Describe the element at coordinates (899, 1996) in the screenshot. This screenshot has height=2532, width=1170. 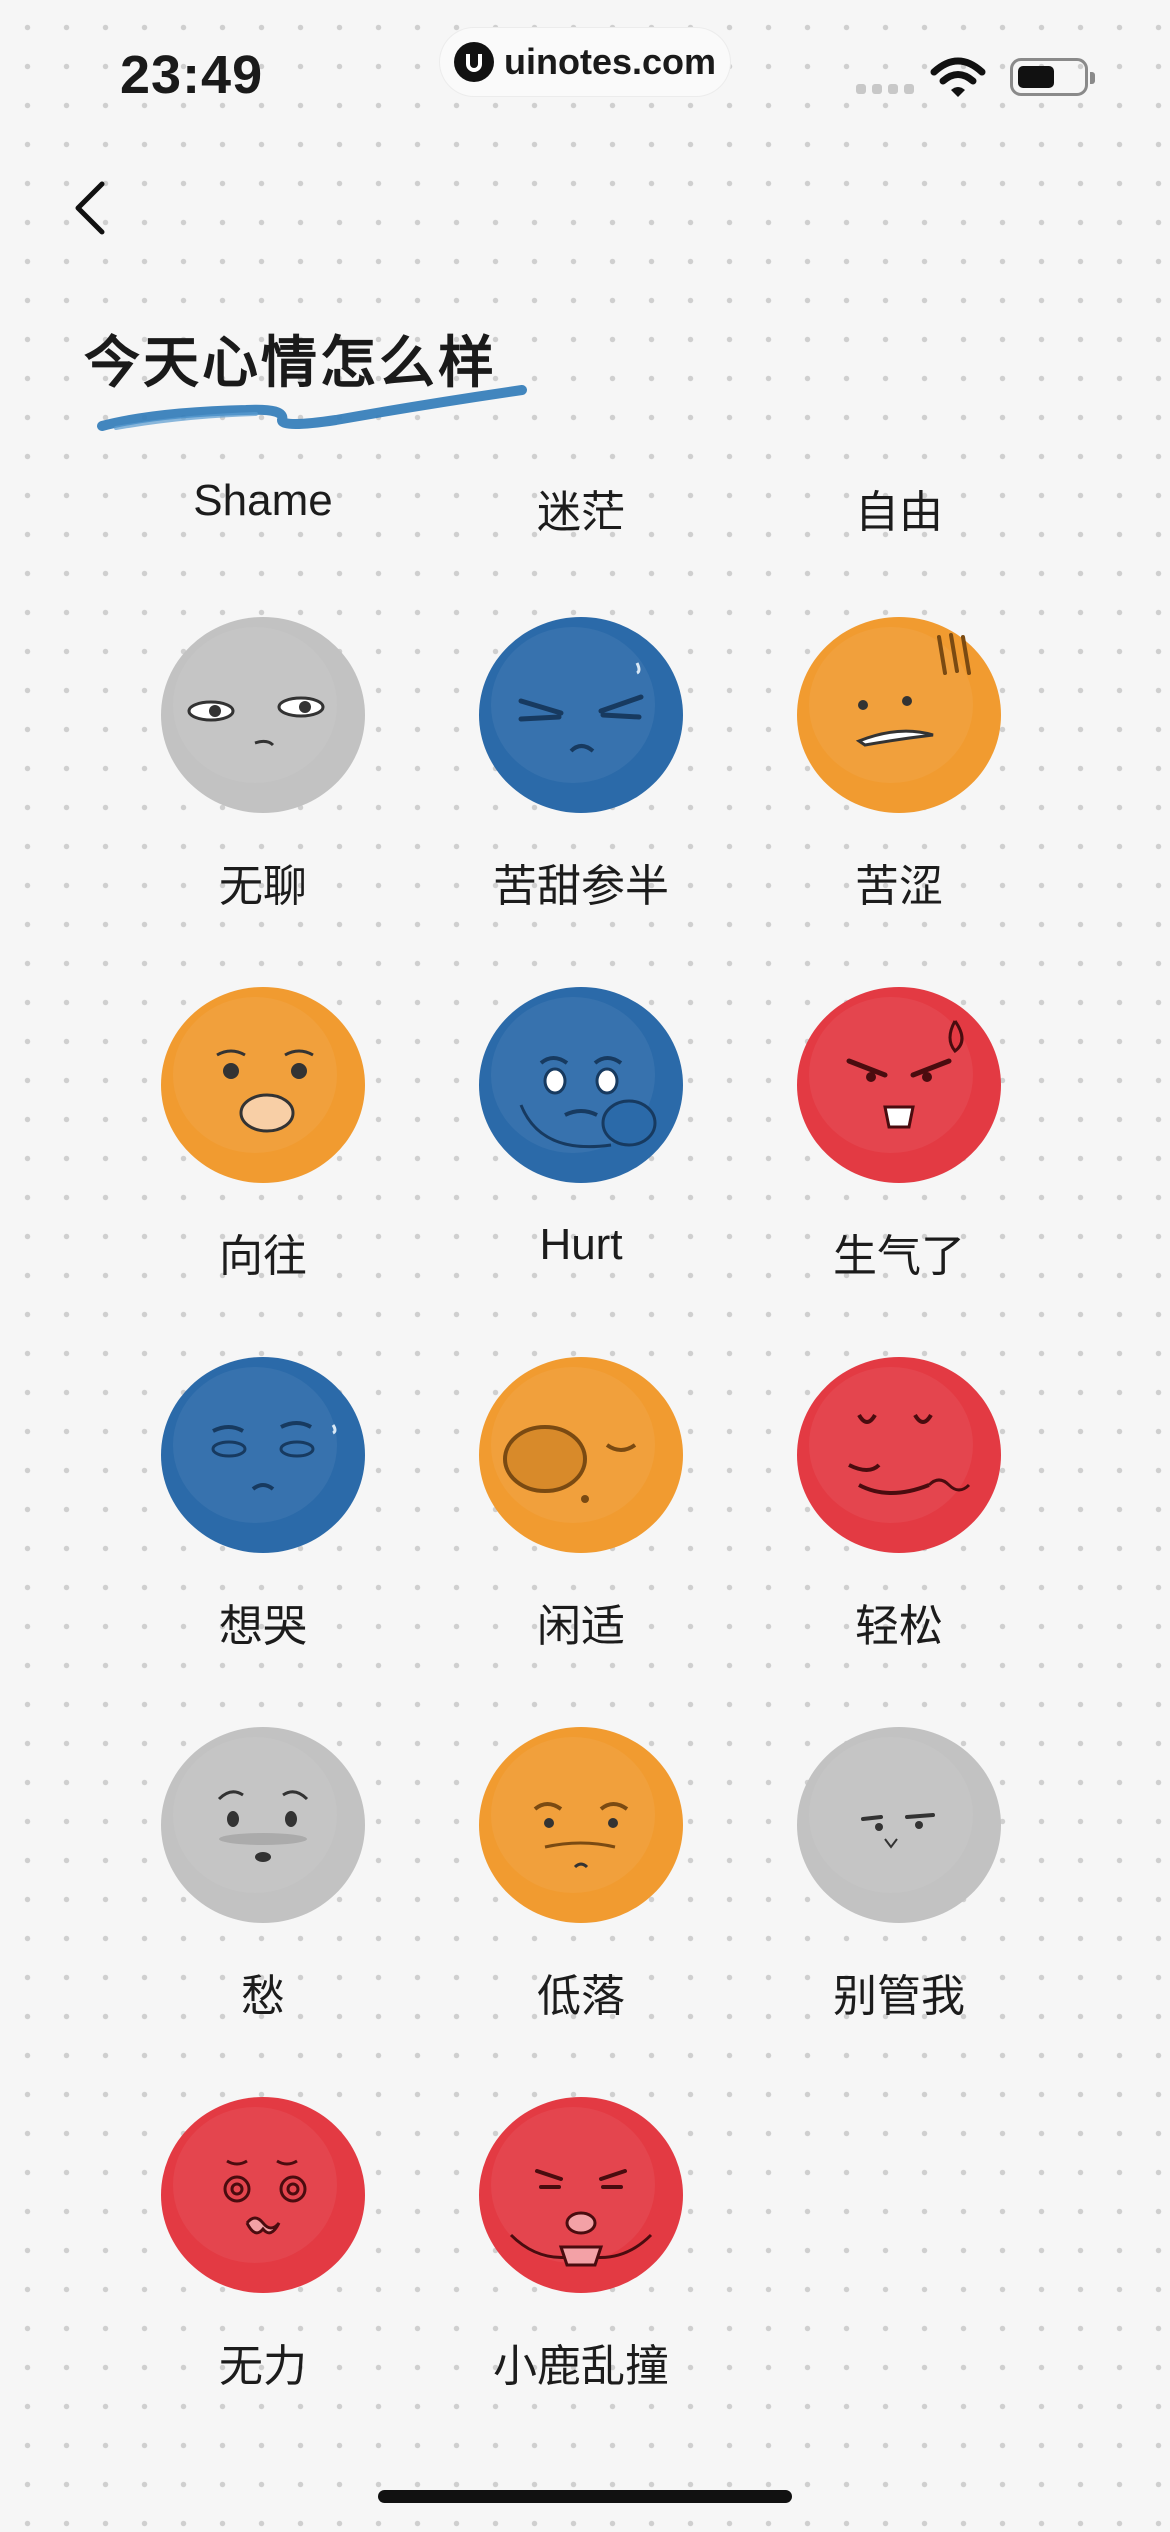
I see `mood-label: 别管我` at that location.